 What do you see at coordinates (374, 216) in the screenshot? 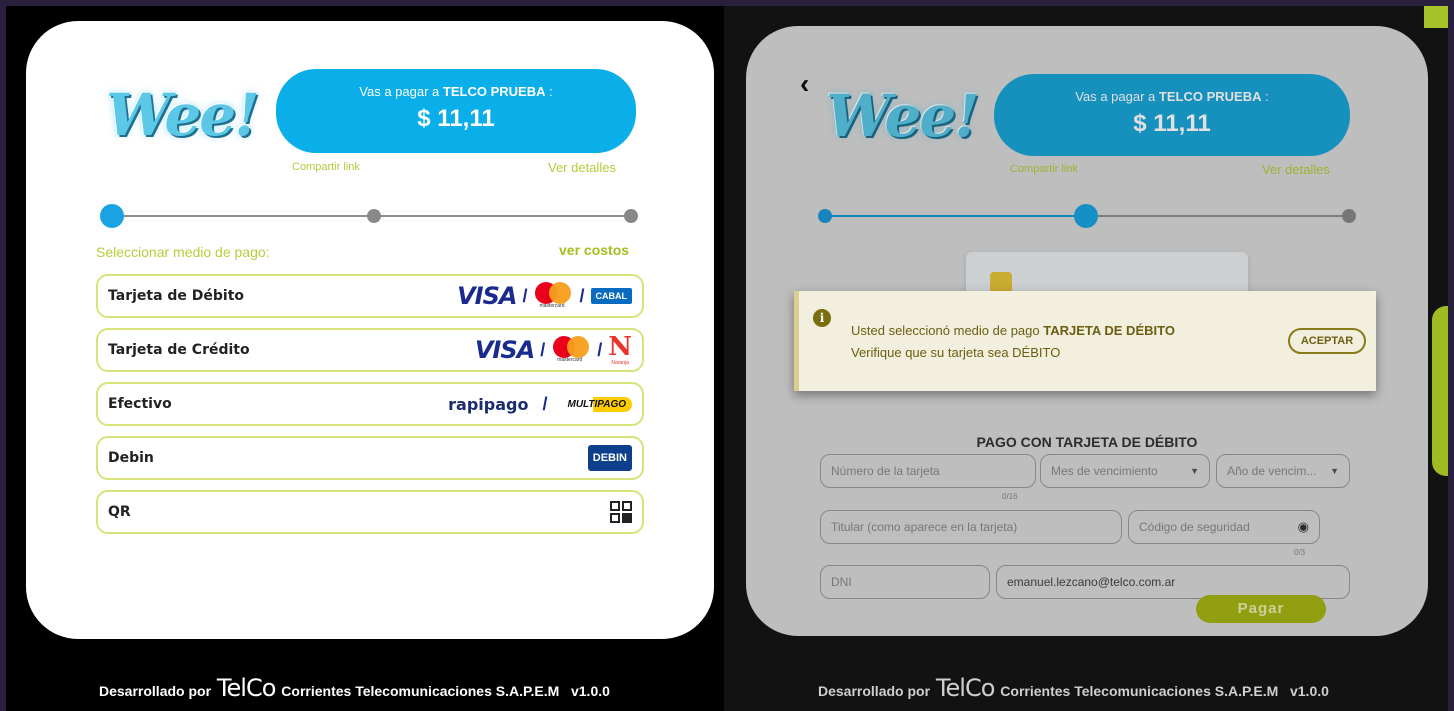
I see `step-2-dot` at bounding box center [374, 216].